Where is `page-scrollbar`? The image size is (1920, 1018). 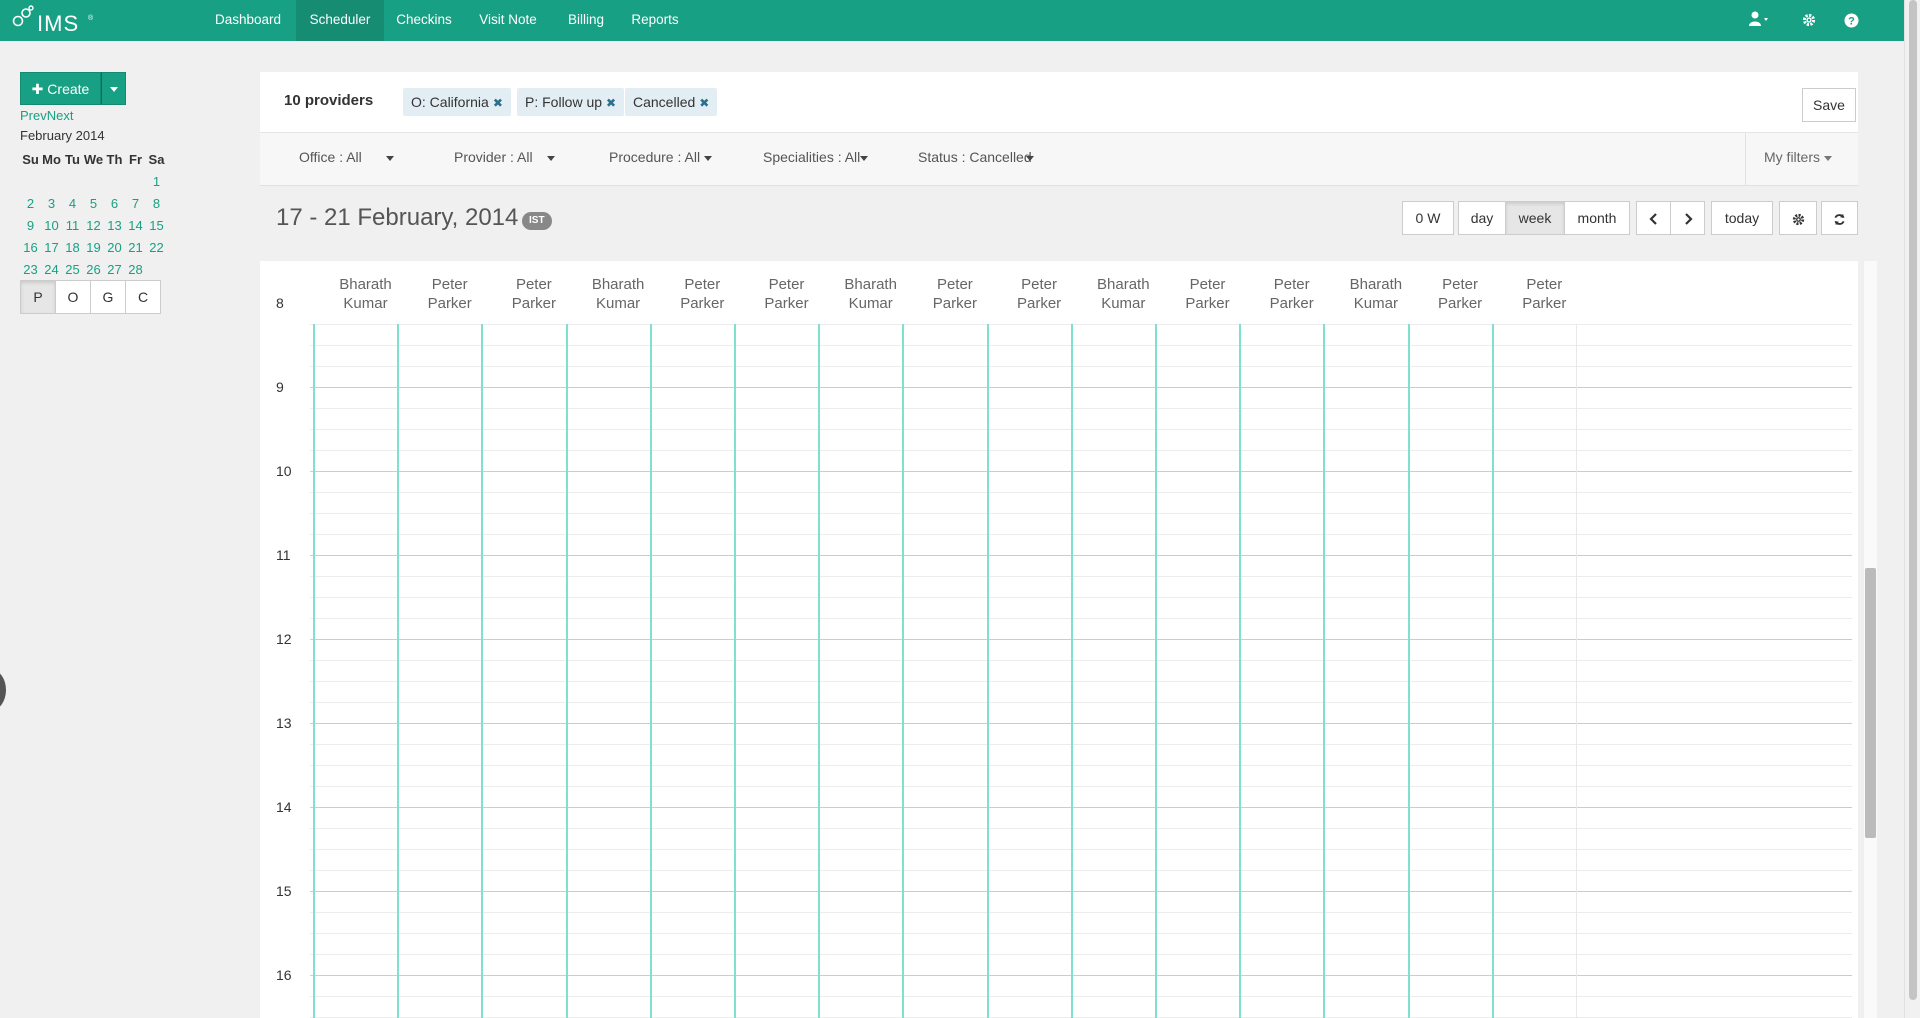
page-scrollbar is located at coordinates (1912, 509).